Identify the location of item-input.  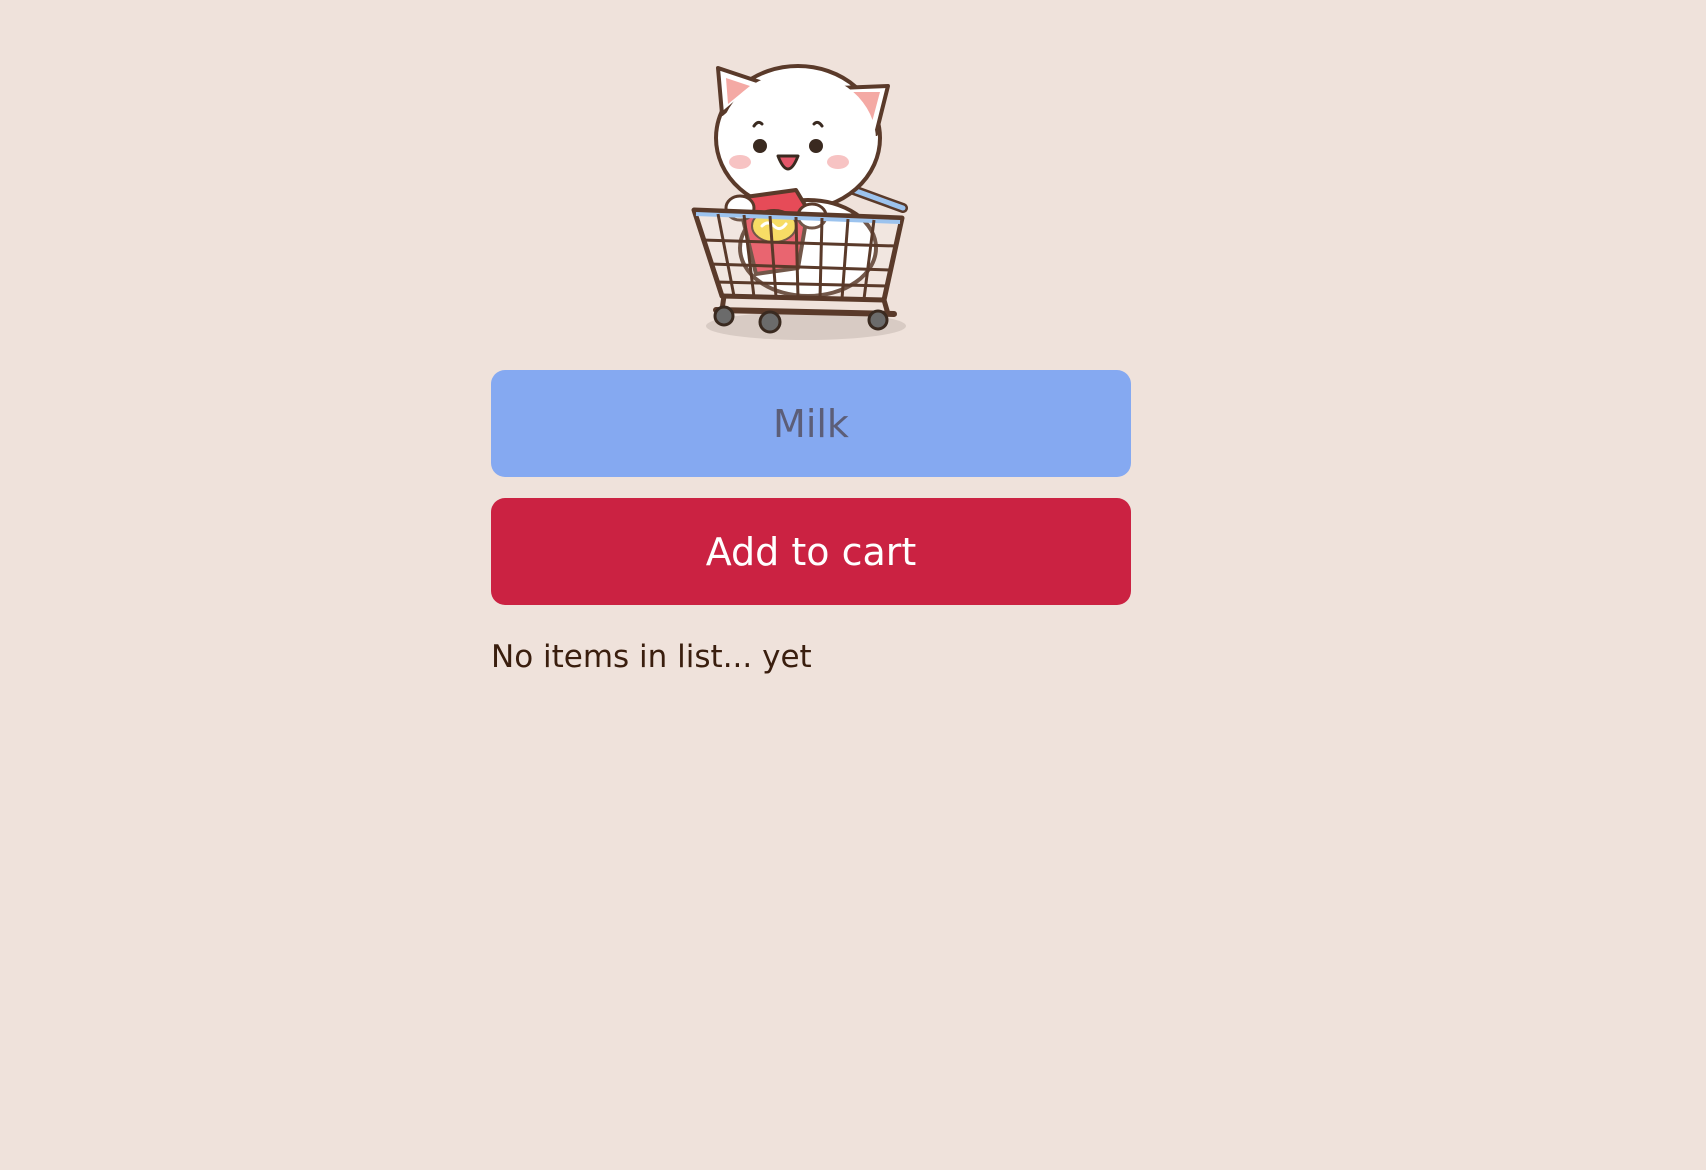
(811, 423).